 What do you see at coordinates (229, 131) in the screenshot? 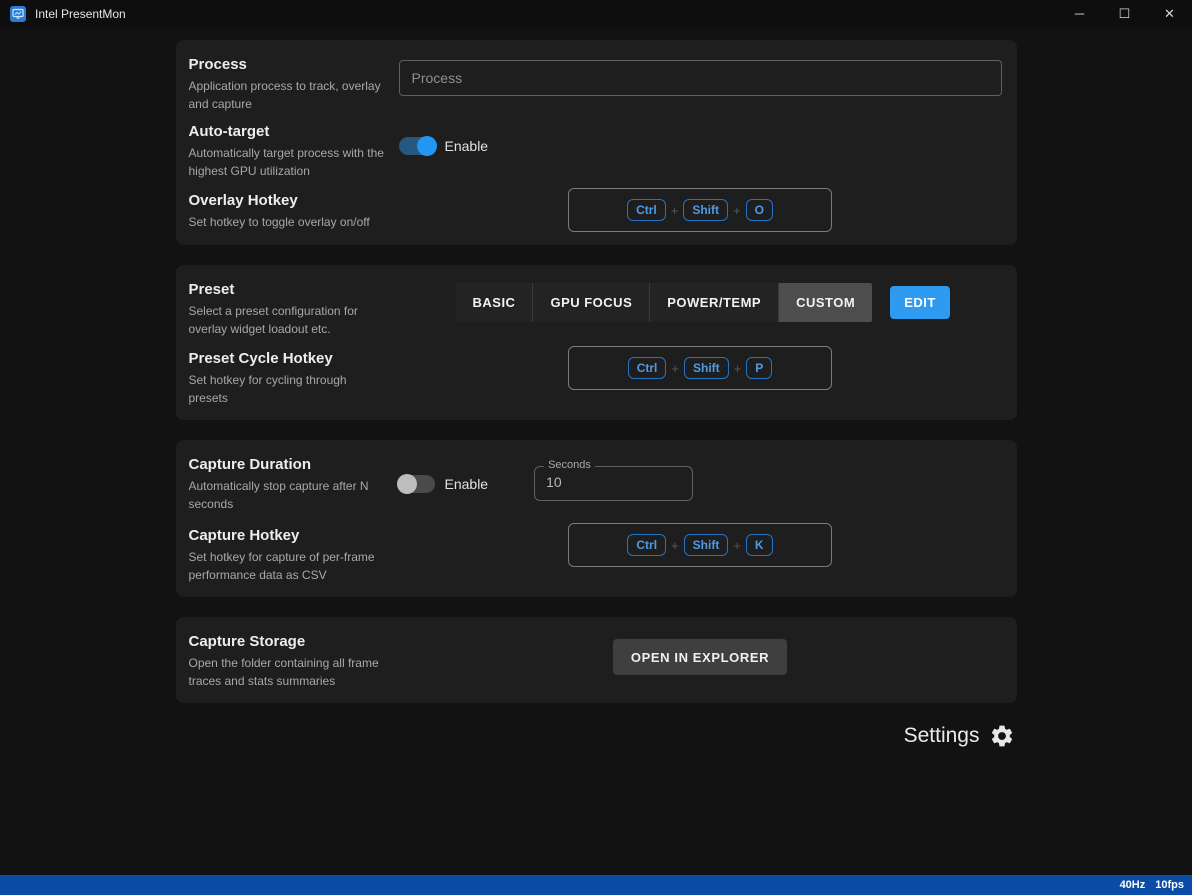
I see `auto-target-heading: Auto-target` at bounding box center [229, 131].